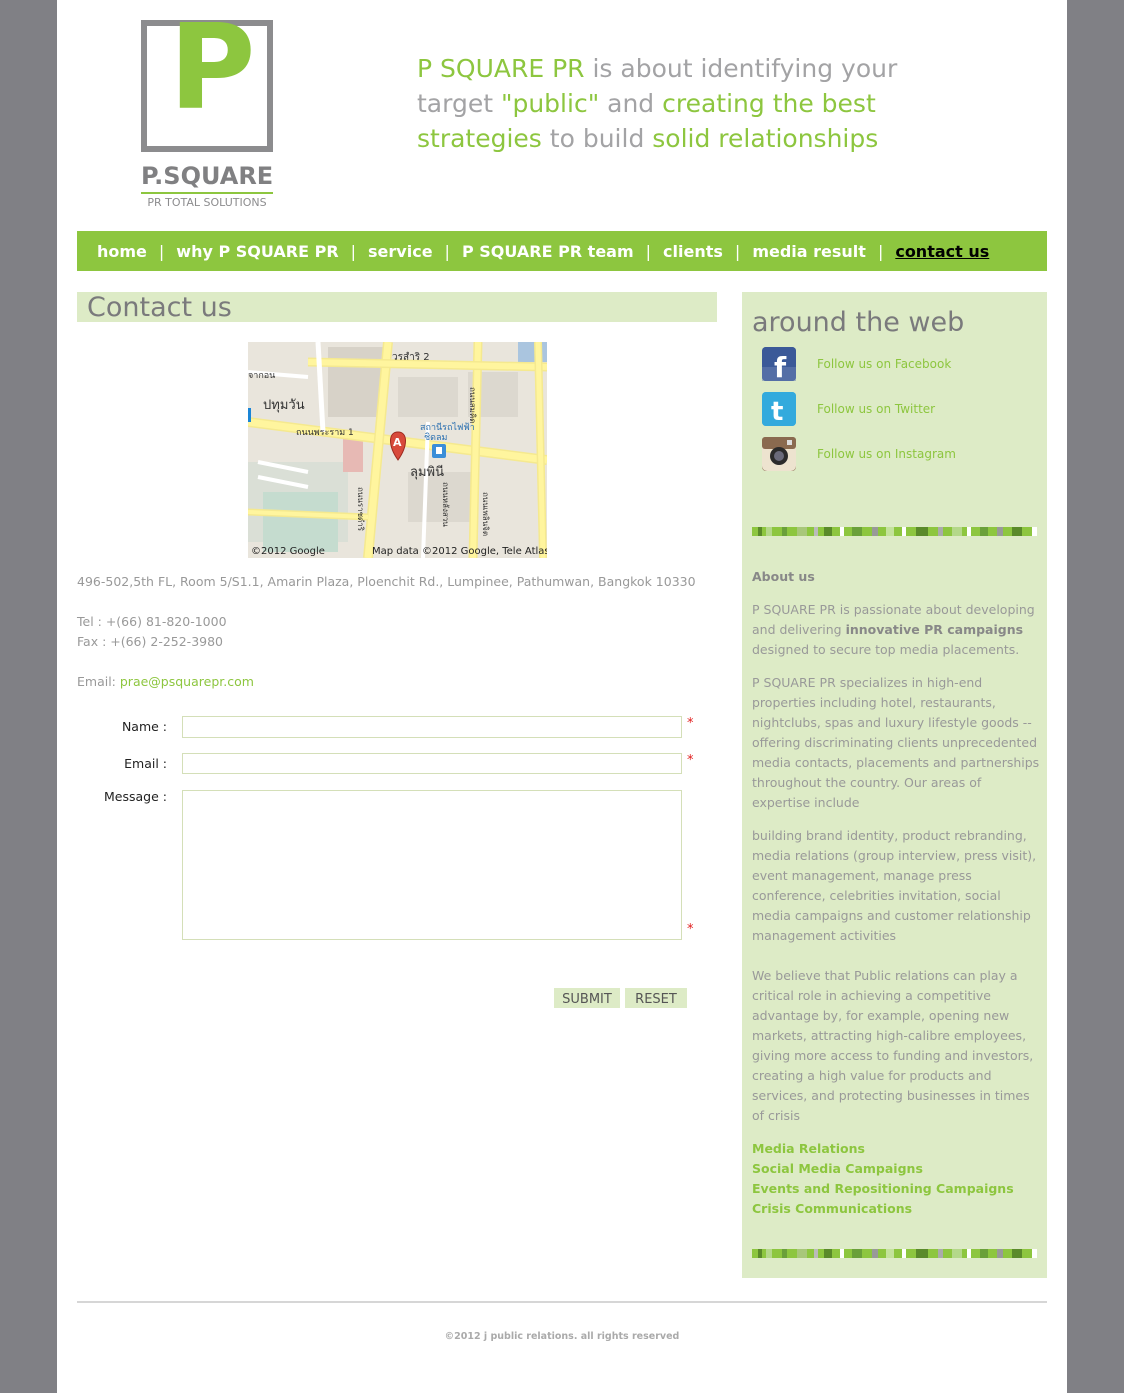 This screenshot has width=1124, height=1393. Describe the element at coordinates (472, 405) in the screenshot. I see `map-label: ถนนสมคิด` at that location.